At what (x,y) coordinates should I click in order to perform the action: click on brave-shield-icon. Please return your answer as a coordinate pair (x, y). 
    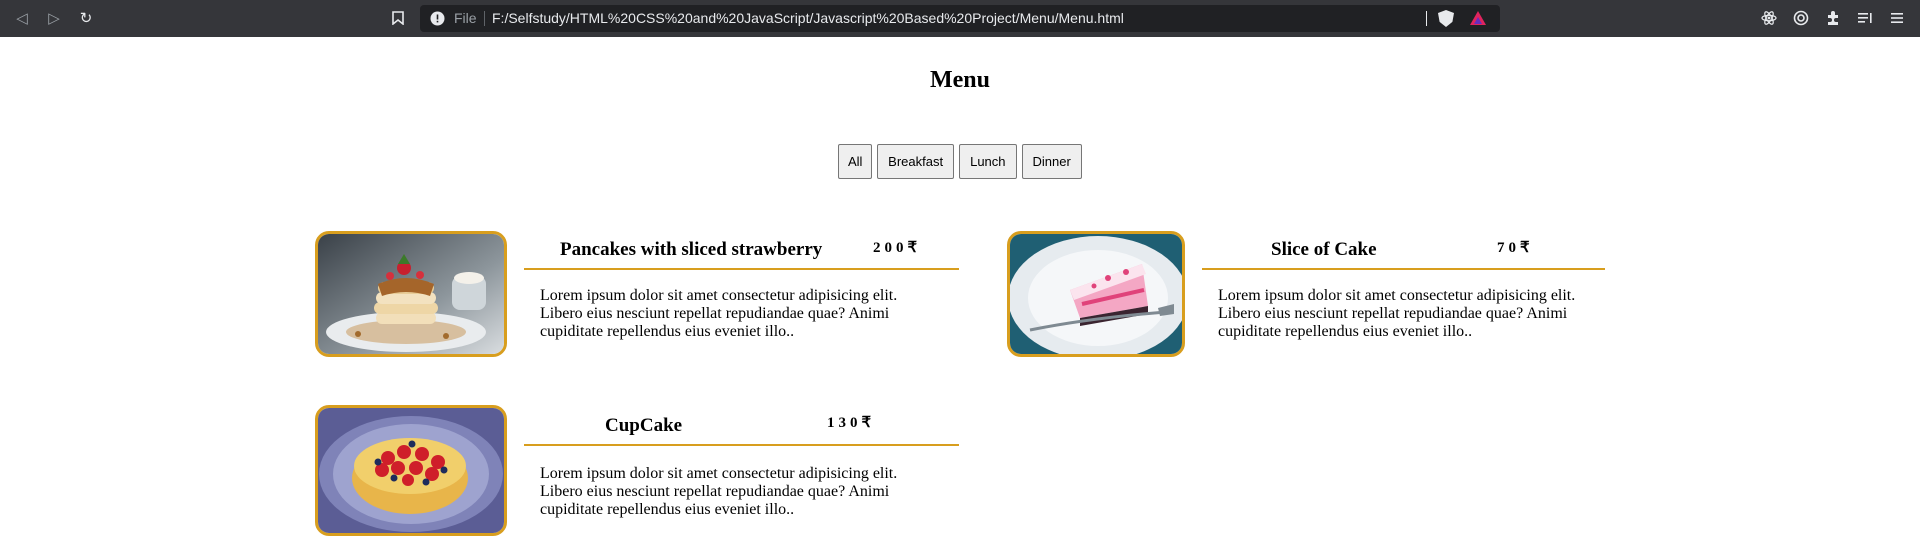
    Looking at the image, I should click on (1446, 18).